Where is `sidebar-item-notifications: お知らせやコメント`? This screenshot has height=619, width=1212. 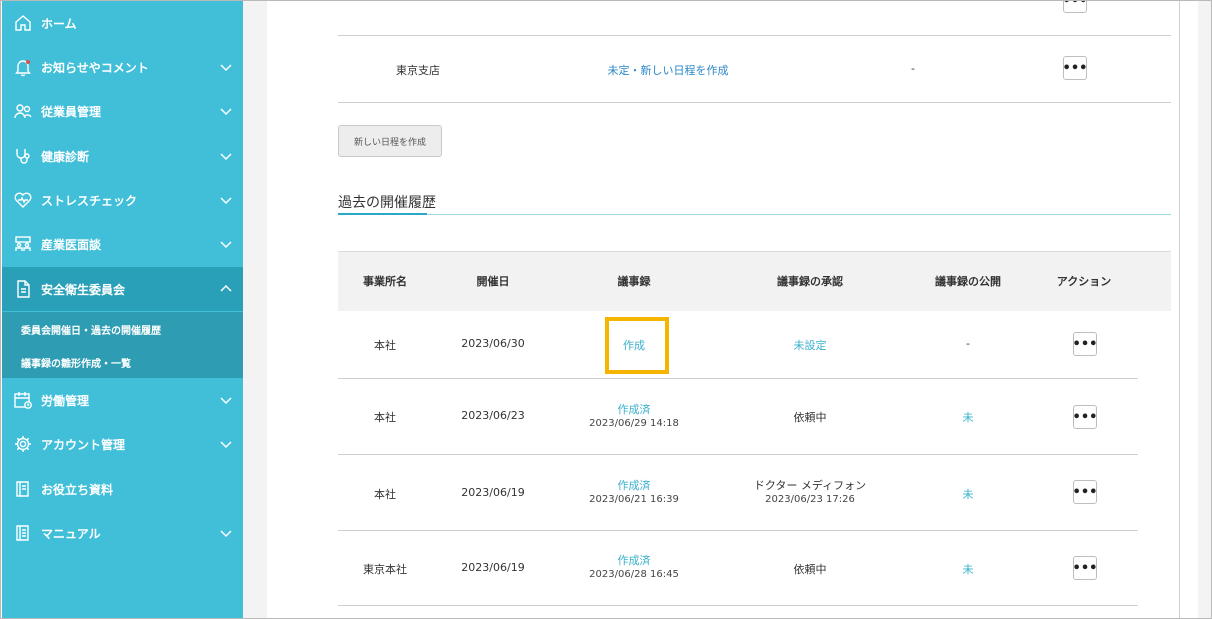 sidebar-item-notifications: お知らせやコメント is located at coordinates (122, 67).